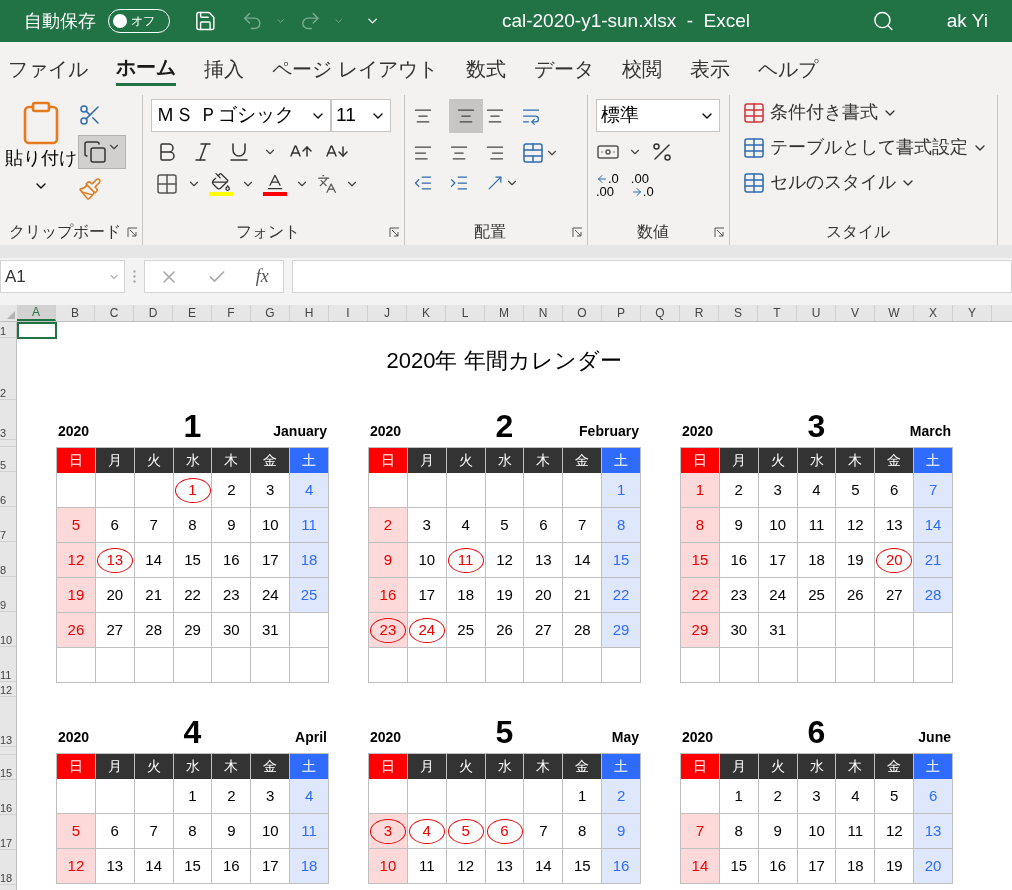  Describe the element at coordinates (485, 68) in the screenshot. I see `ribbon-tab: 数式` at that location.